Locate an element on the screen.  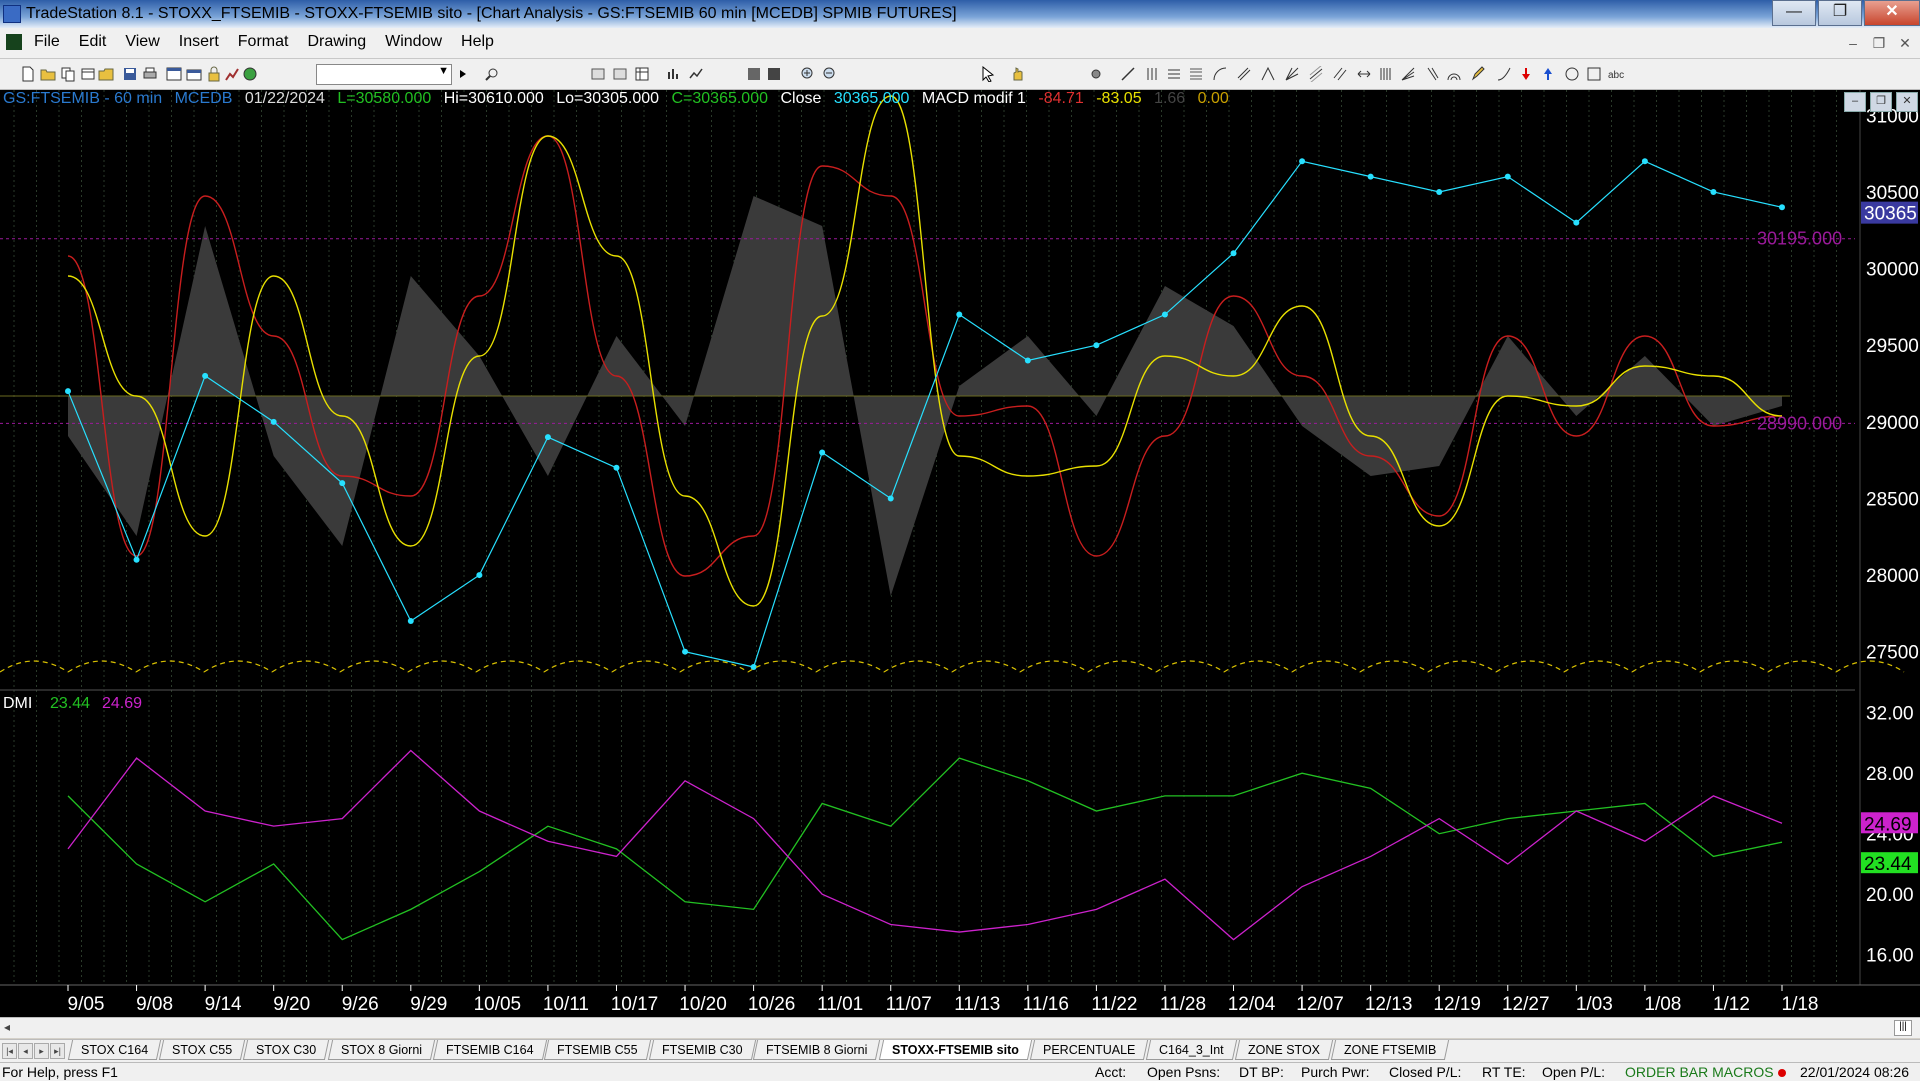
double-arrow-icon is located at coordinates (1364, 74).